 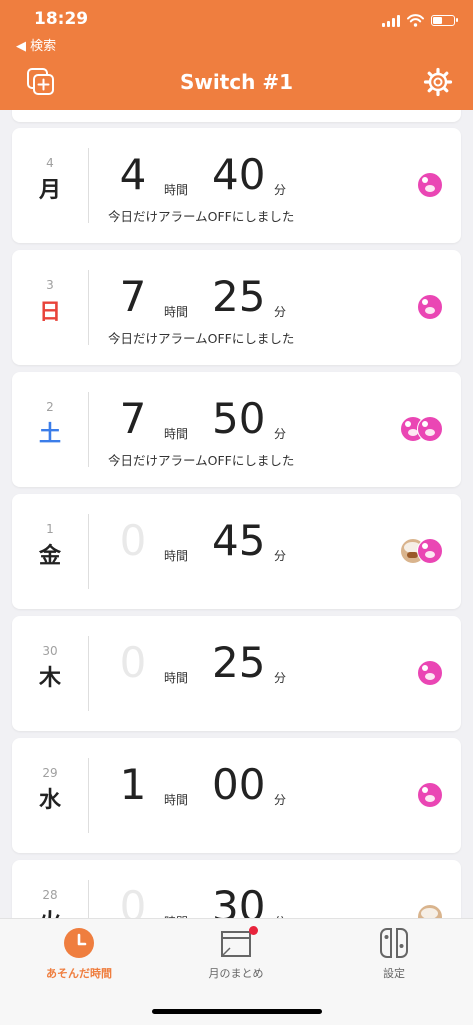 I want to click on date-number: 2, so click(x=50, y=407).